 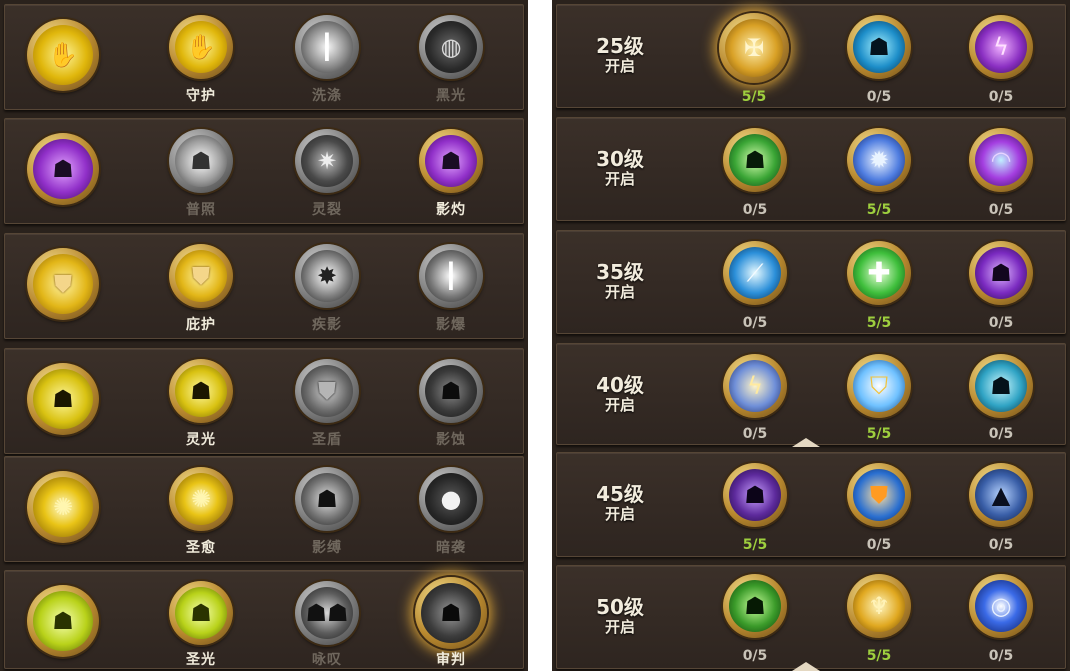 I want to click on skill-label: 咏叹, so click(x=327, y=660).